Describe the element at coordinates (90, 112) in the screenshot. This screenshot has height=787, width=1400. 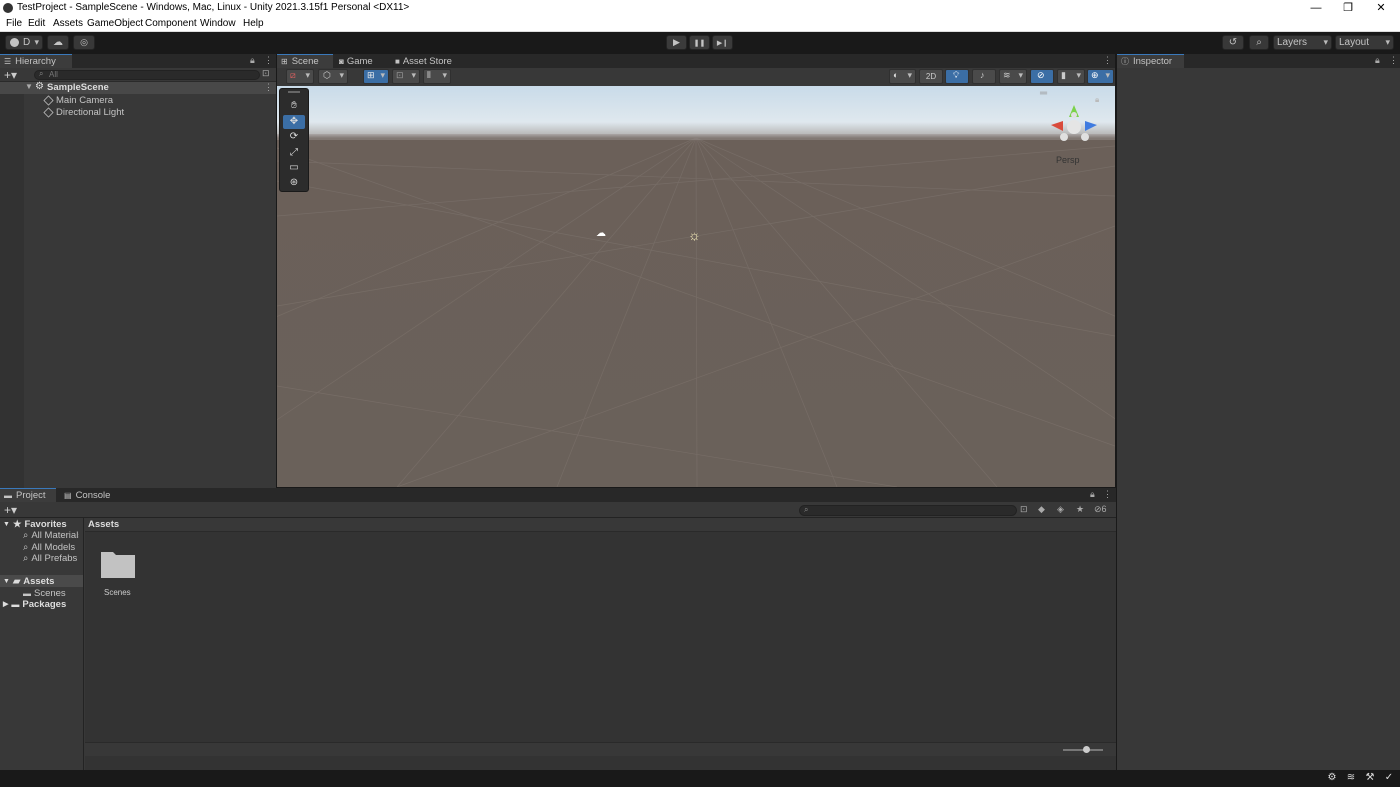
I see `hierarchy-item-label: Directional Light` at that location.